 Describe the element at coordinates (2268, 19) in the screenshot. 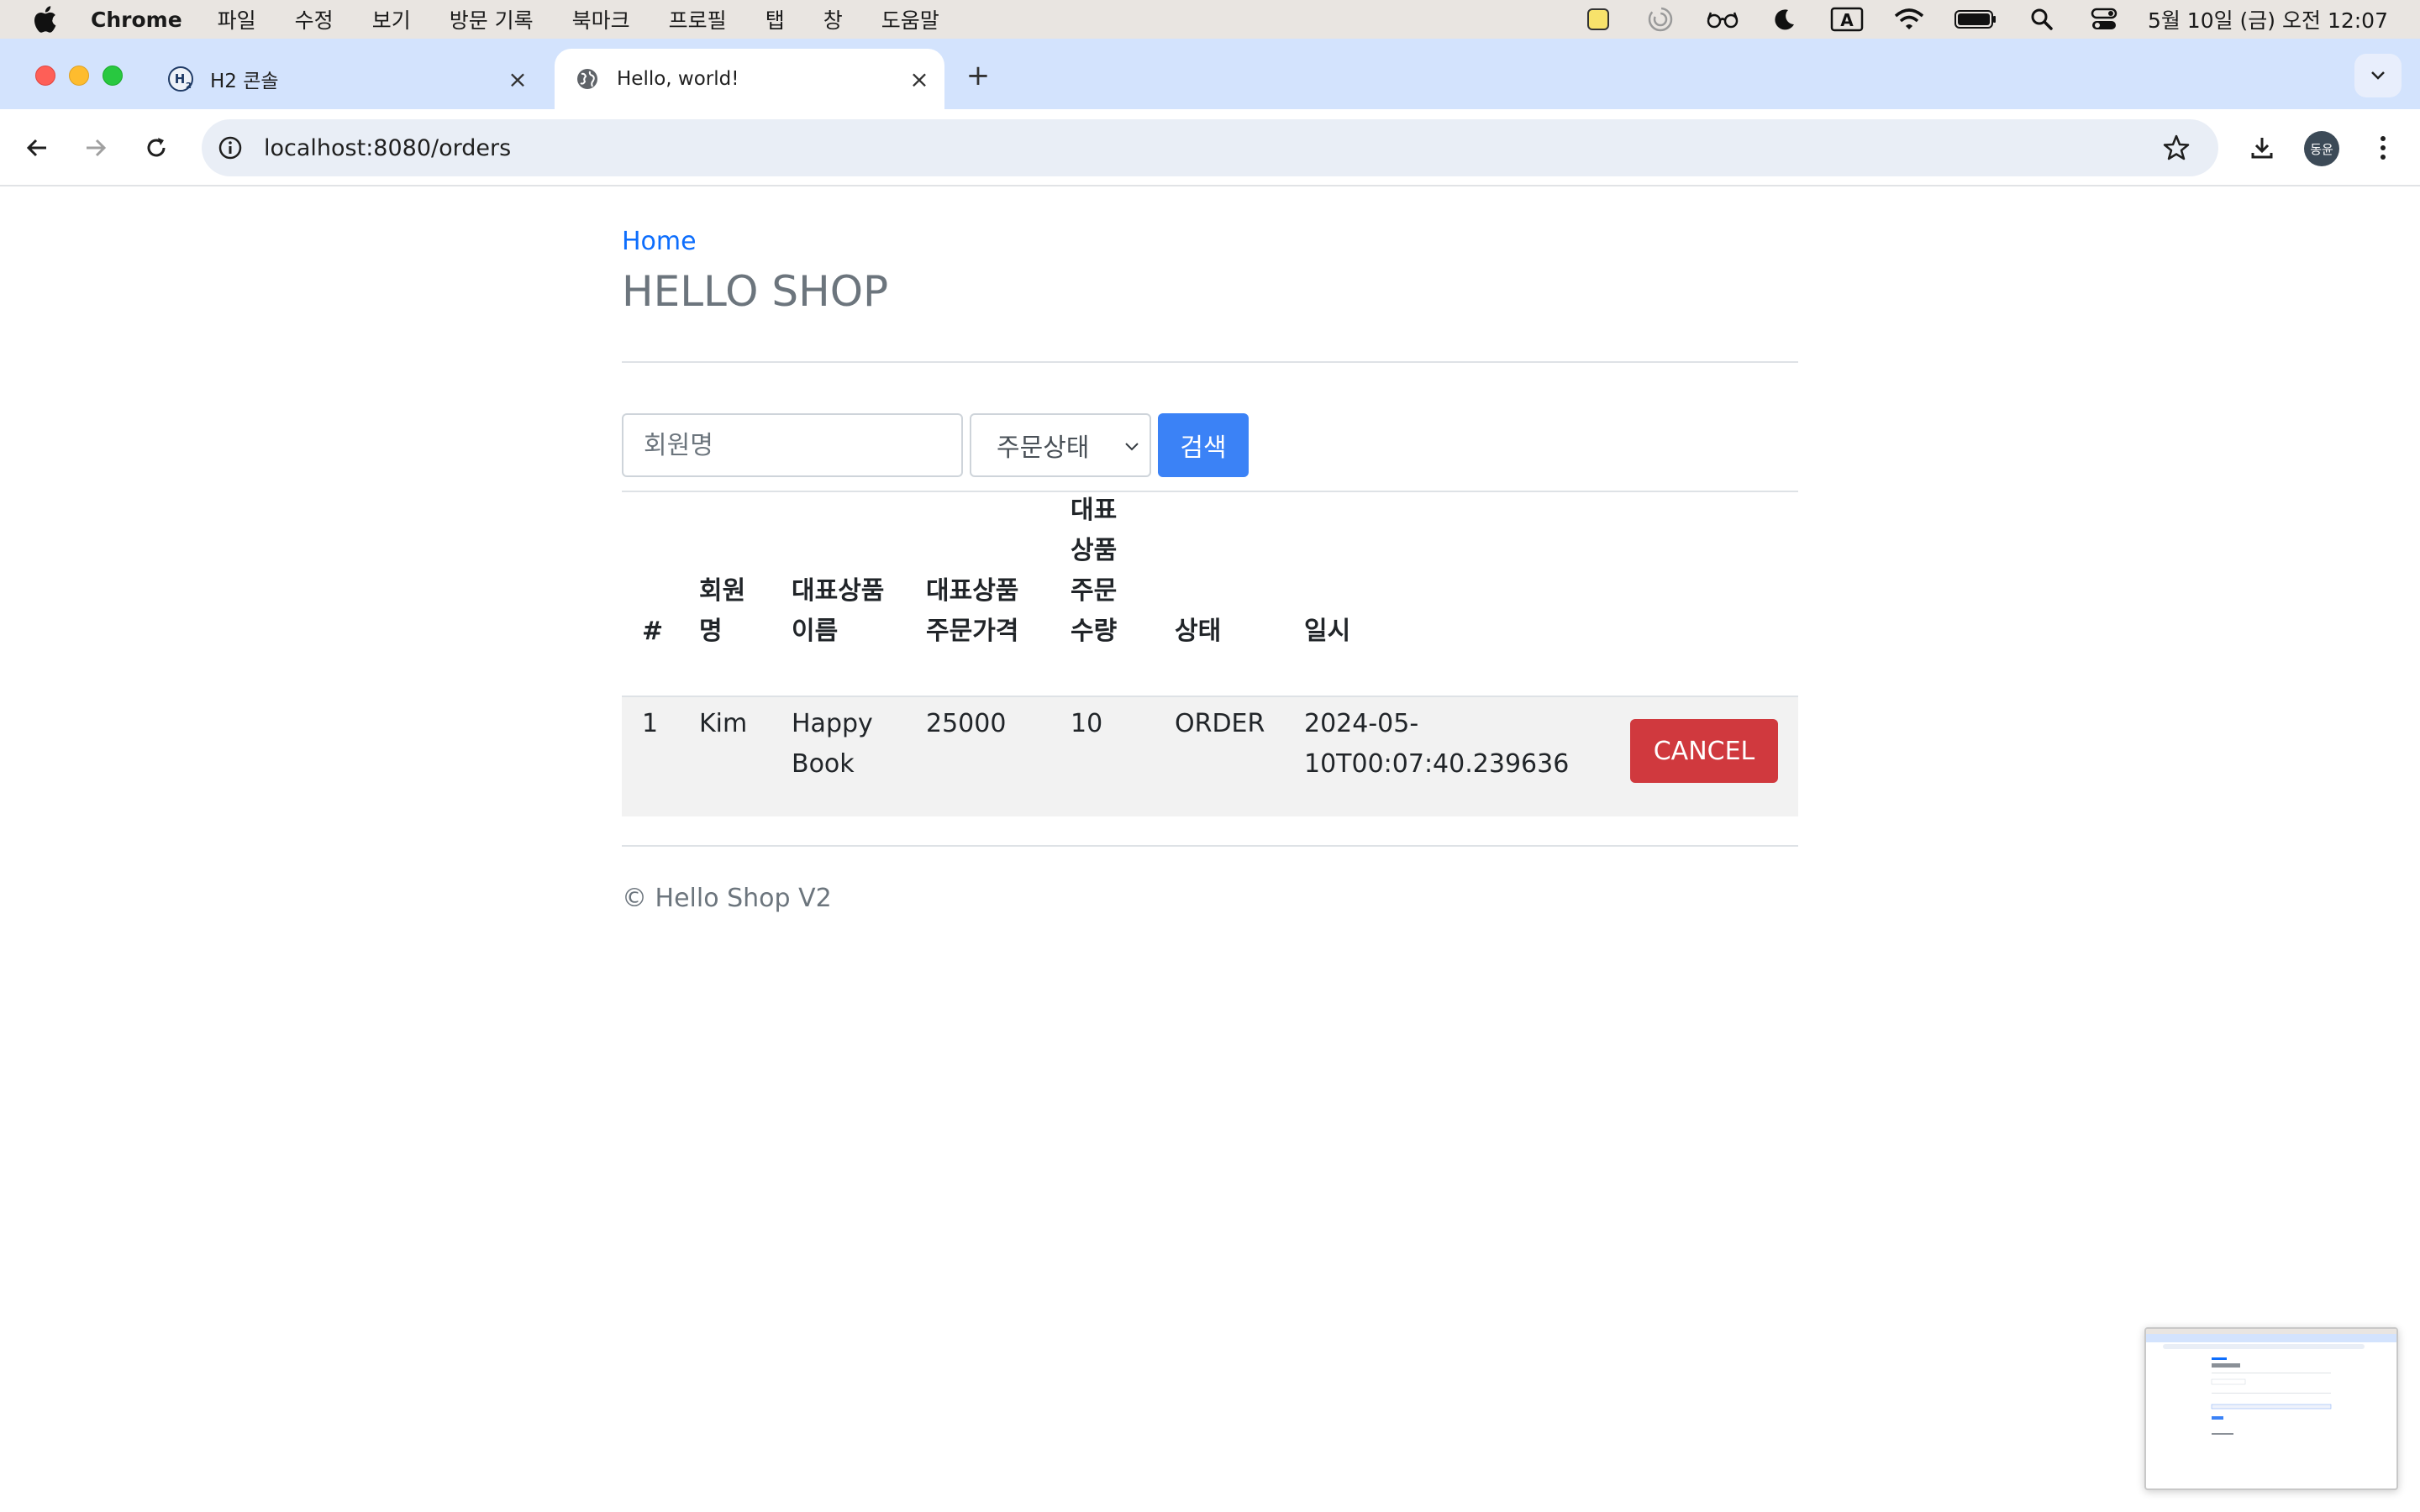

I see `menubar-clock: 5월 10일 (금) 오전 12:07` at that location.